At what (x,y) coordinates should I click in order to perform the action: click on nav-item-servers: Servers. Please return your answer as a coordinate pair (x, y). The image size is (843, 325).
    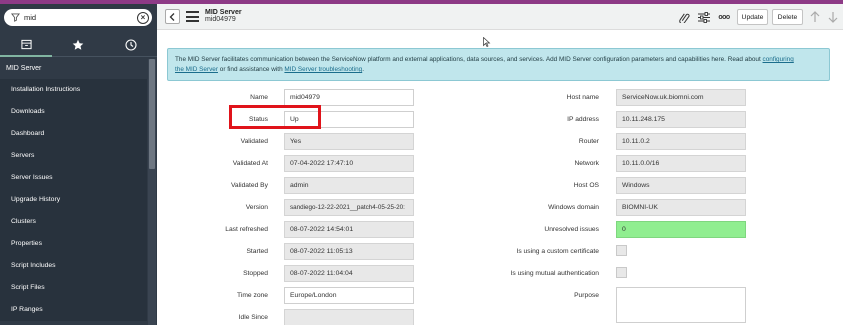
    Looking at the image, I should click on (73, 156).